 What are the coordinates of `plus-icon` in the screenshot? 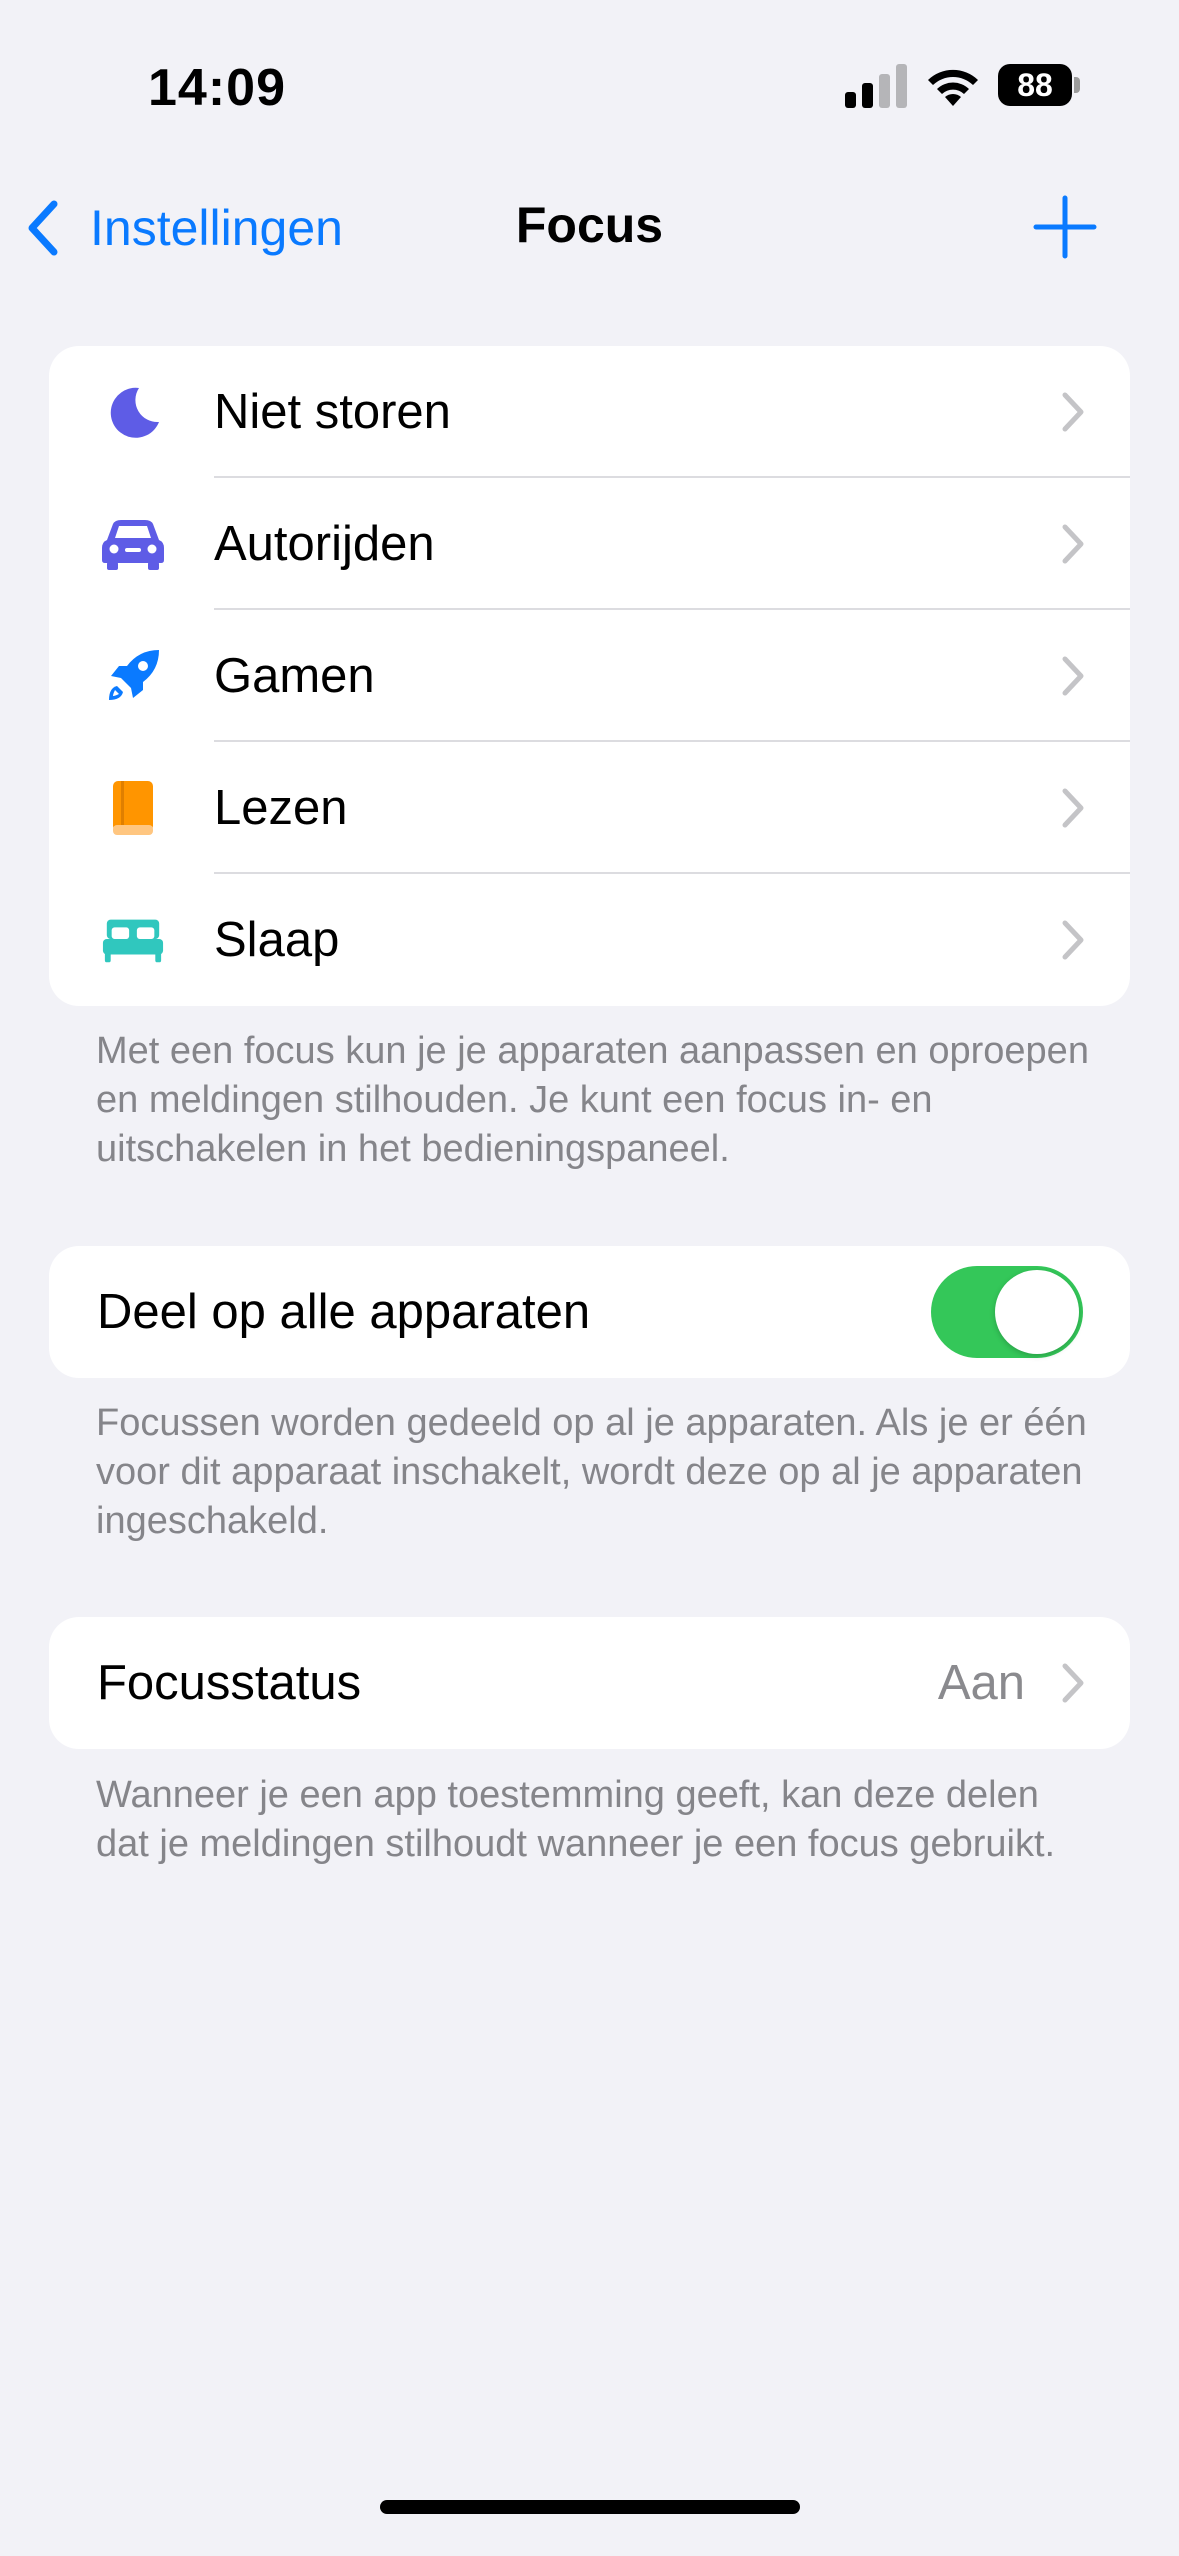 It's located at (1065, 227).